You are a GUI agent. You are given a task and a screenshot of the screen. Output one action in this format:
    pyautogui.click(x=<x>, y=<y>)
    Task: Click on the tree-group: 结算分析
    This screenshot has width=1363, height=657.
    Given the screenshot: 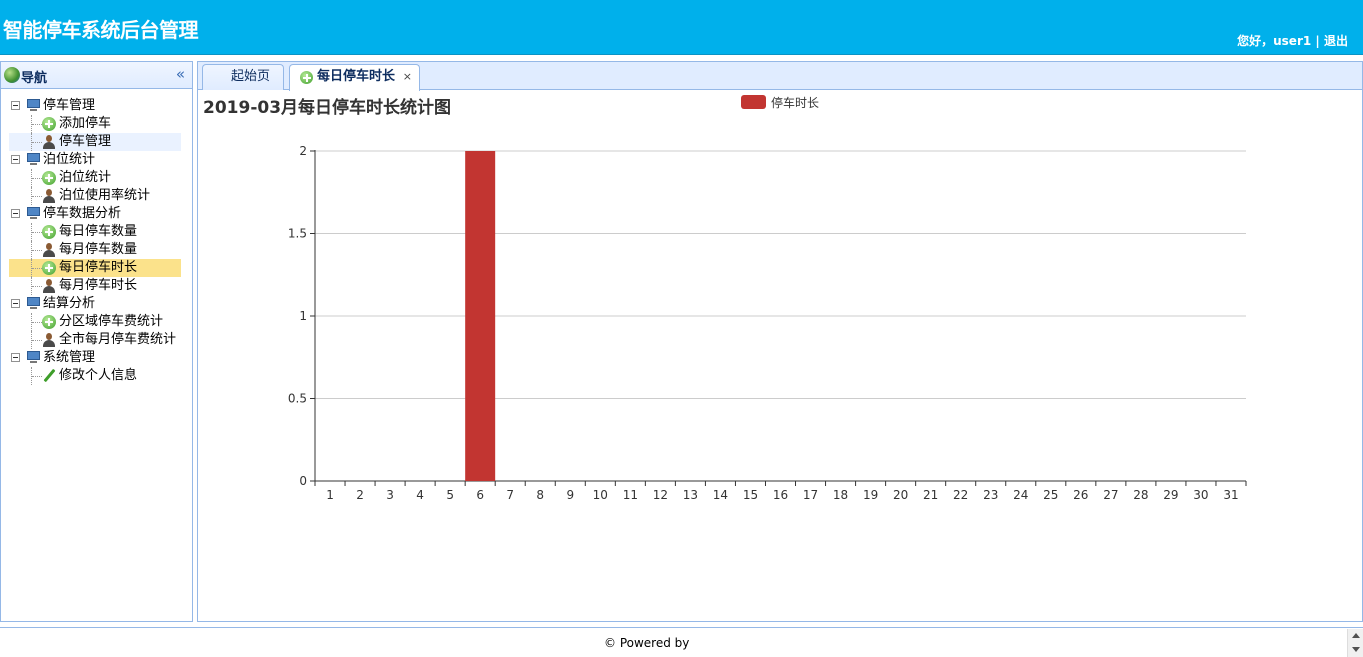 What is the action you would take?
    pyautogui.click(x=96, y=304)
    